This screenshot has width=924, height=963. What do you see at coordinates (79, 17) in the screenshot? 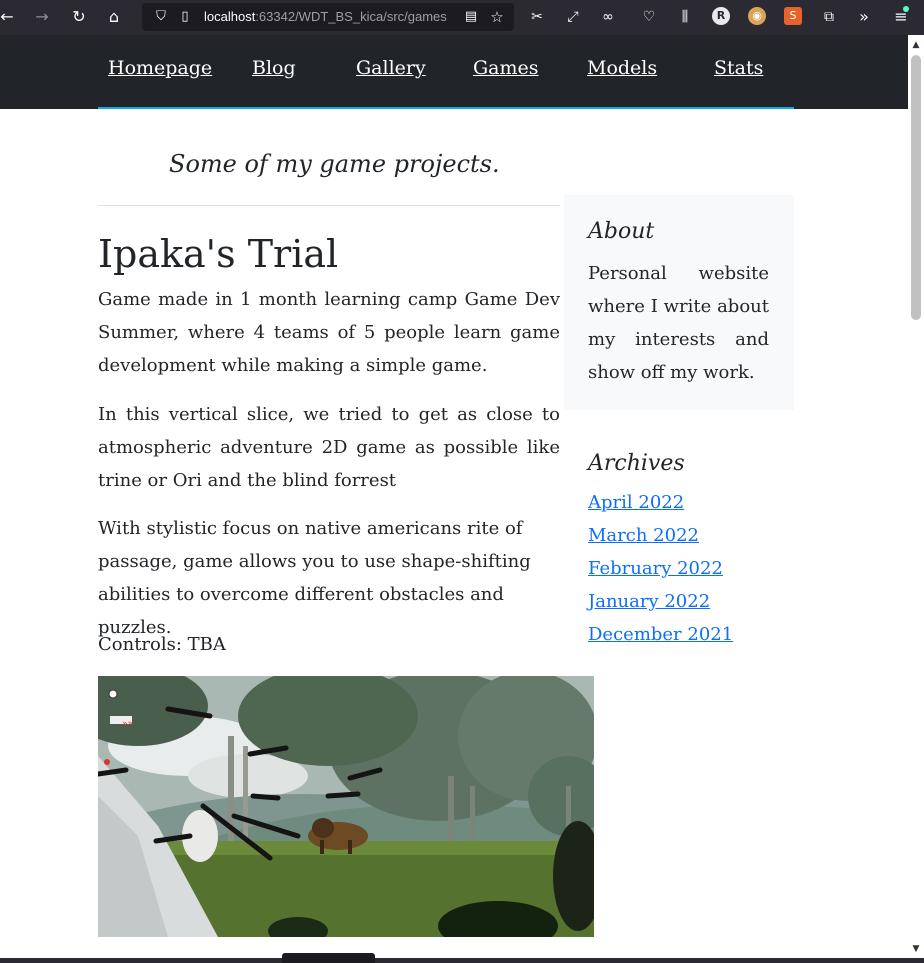
I see `reload-icon: ↻` at bounding box center [79, 17].